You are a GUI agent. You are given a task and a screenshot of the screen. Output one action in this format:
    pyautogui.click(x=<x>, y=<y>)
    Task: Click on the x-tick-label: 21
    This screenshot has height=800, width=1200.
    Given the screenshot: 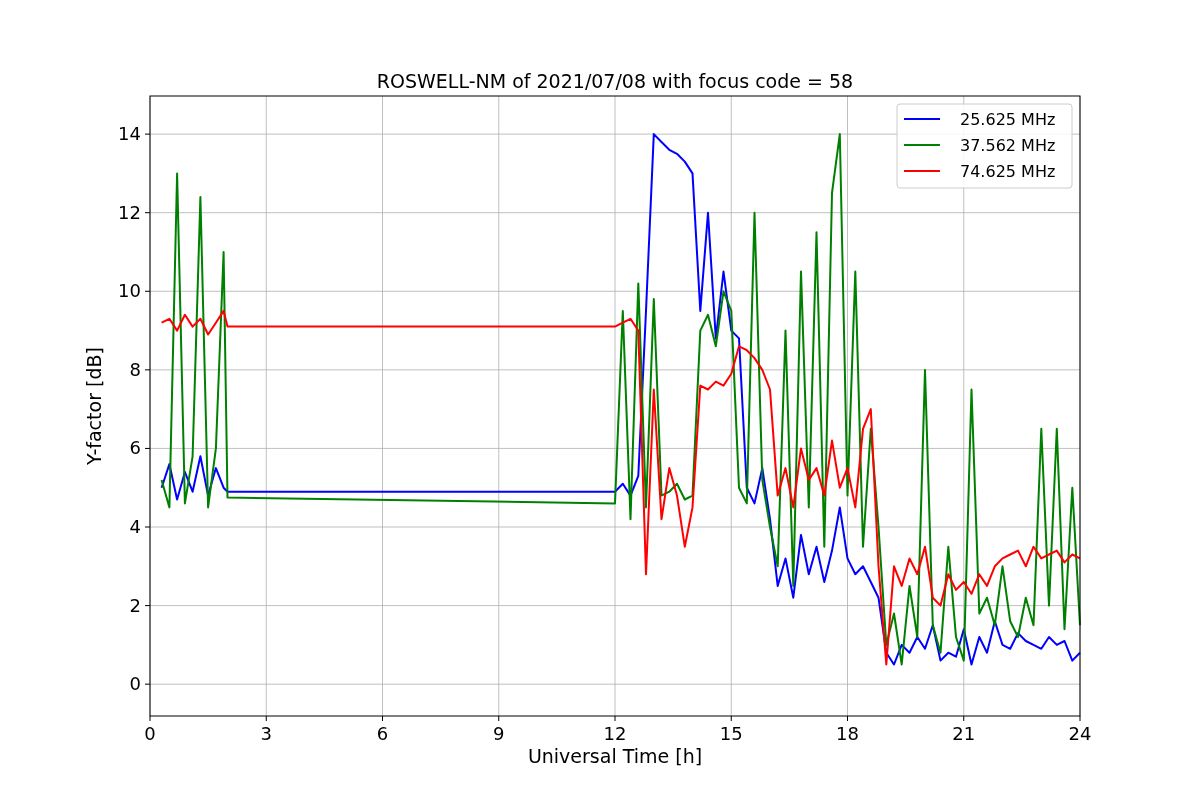 What is the action you would take?
    pyautogui.click(x=964, y=733)
    